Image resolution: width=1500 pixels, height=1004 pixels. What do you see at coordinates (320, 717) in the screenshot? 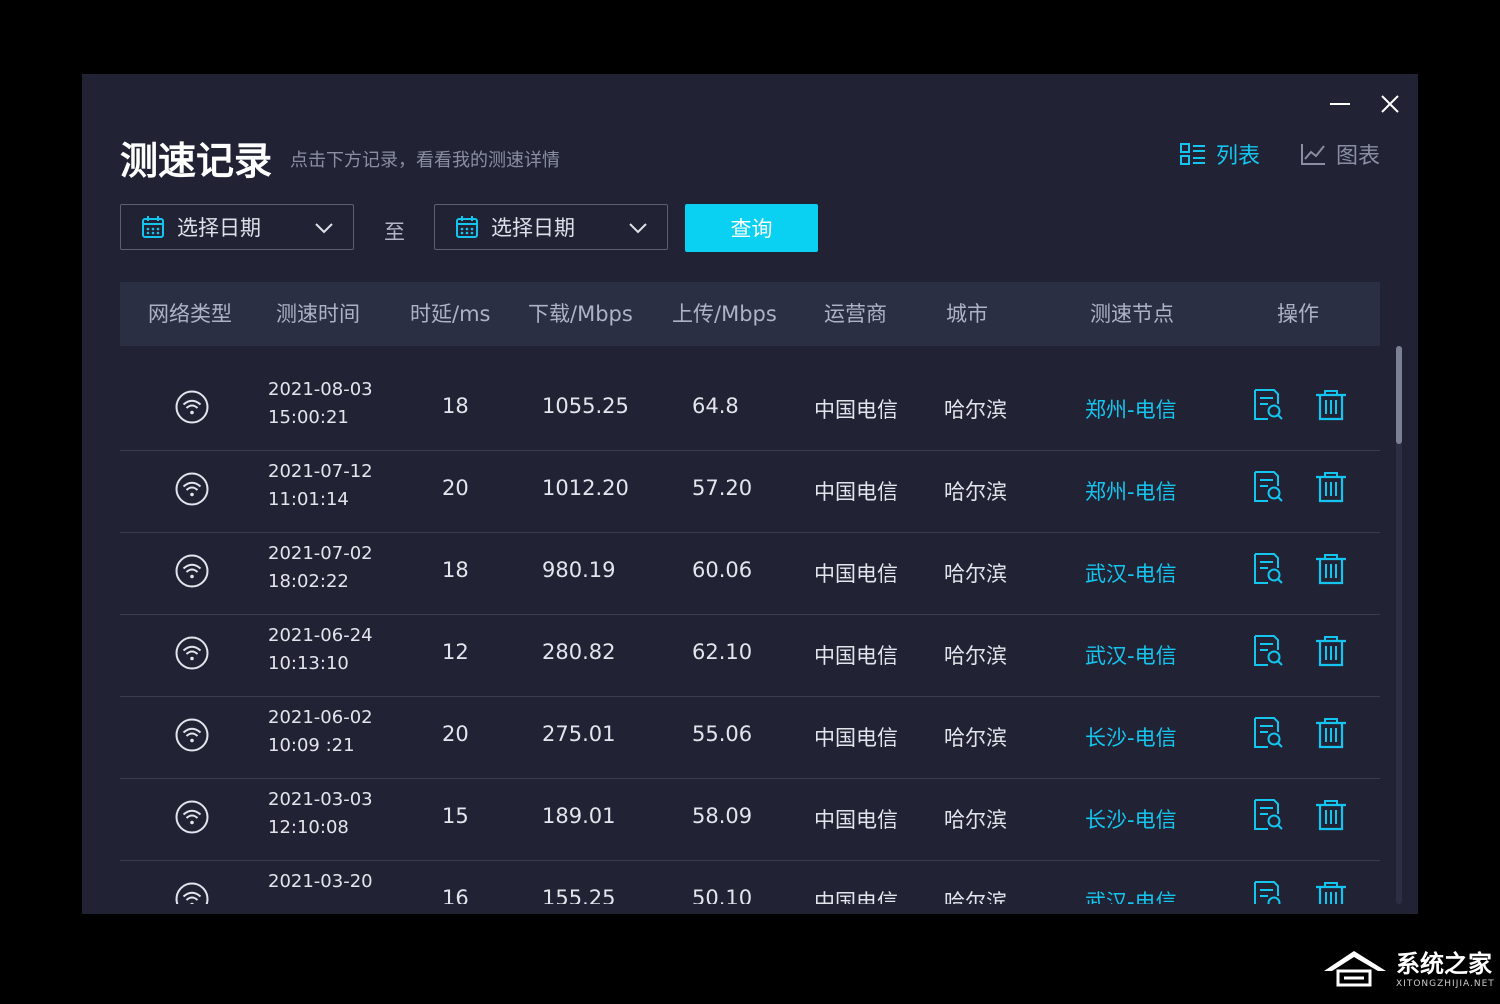
I see `test-date: 2021-06-02` at bounding box center [320, 717].